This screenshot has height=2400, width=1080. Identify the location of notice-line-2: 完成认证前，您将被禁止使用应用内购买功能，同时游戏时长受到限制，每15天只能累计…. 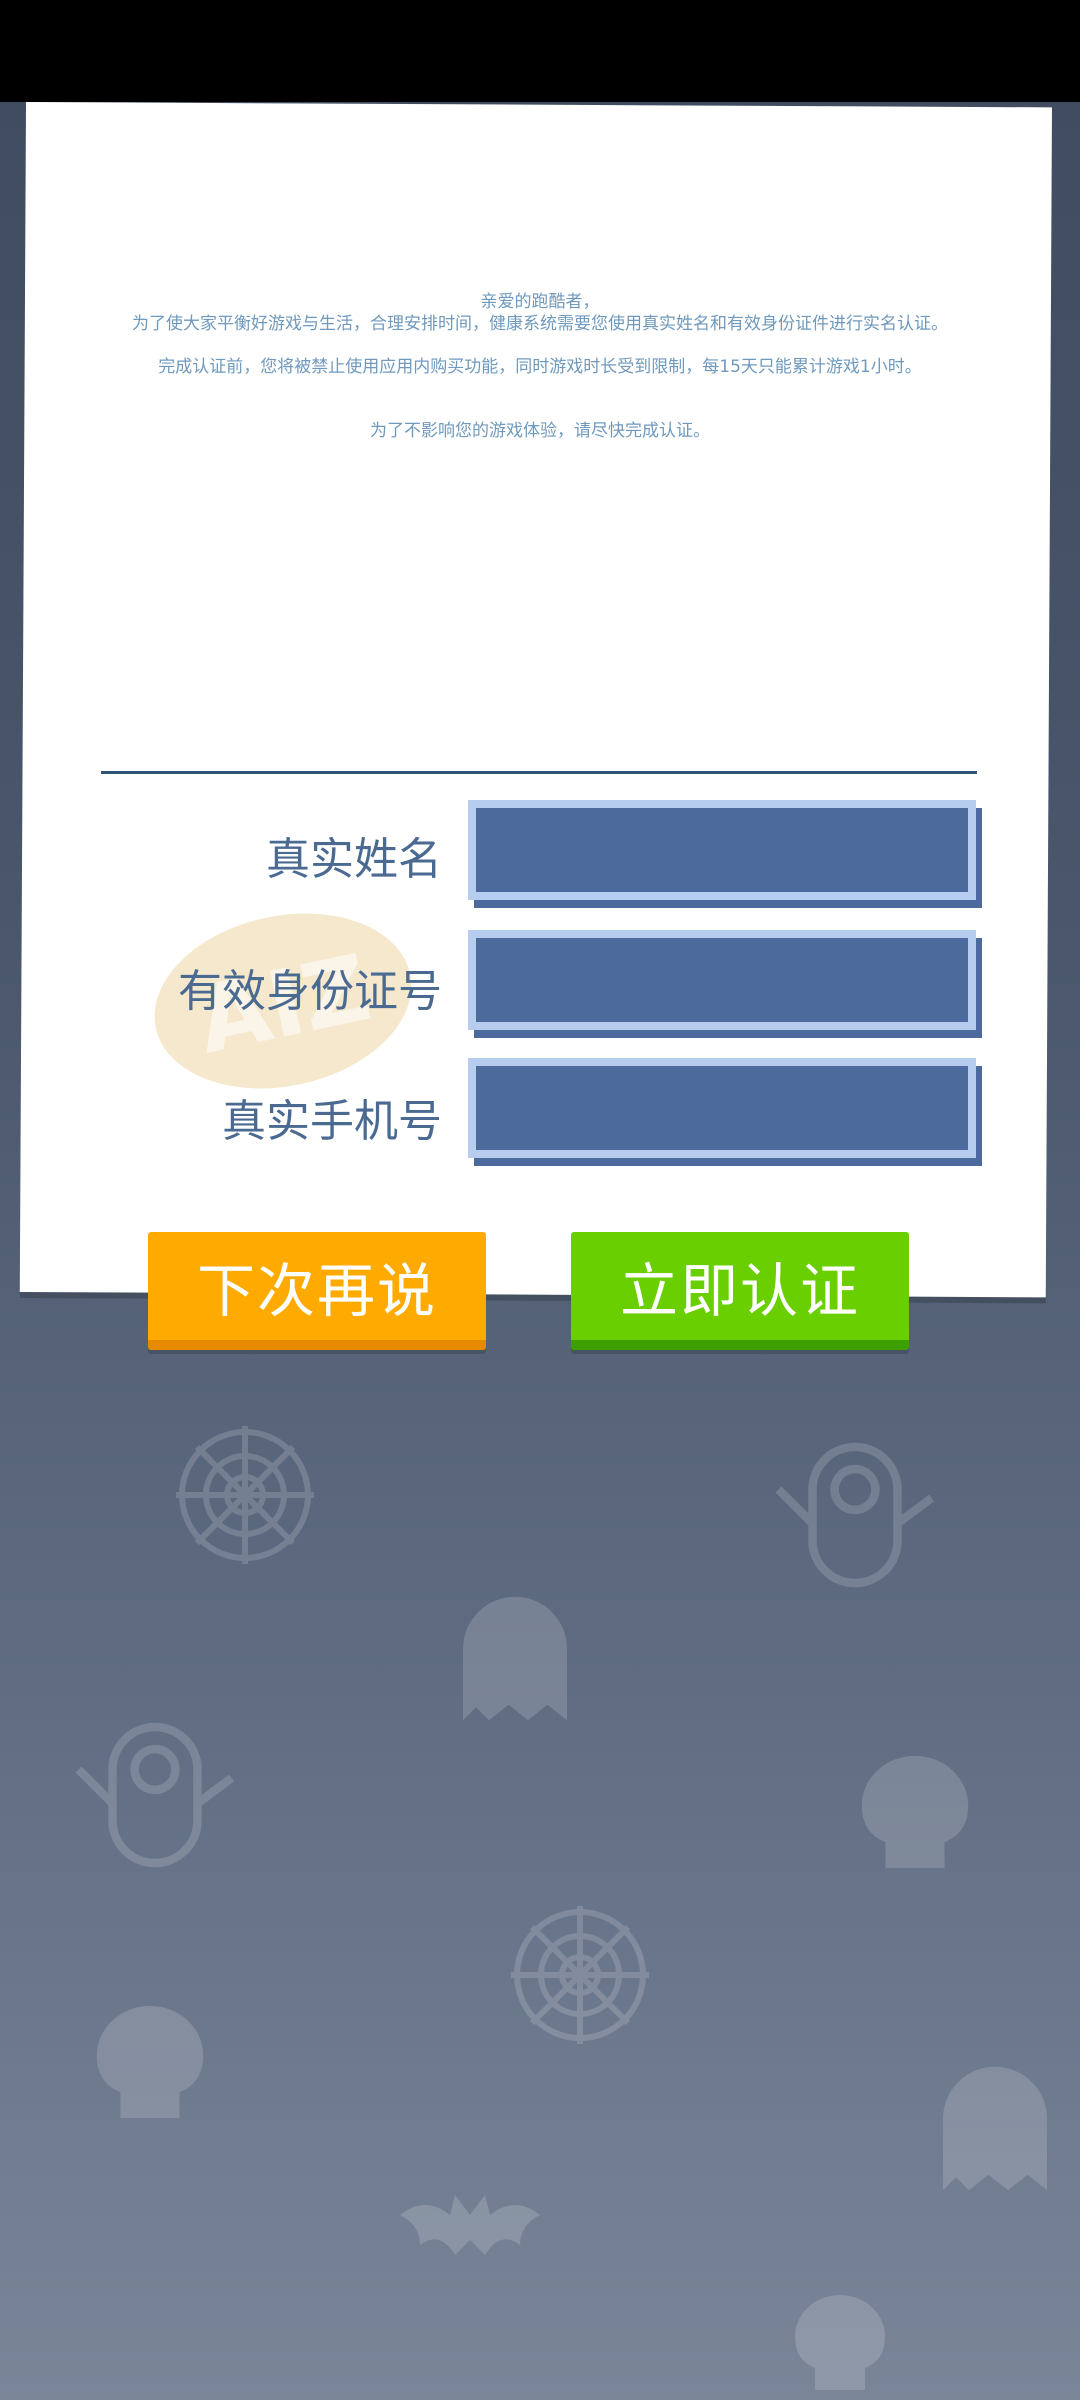
(540, 367).